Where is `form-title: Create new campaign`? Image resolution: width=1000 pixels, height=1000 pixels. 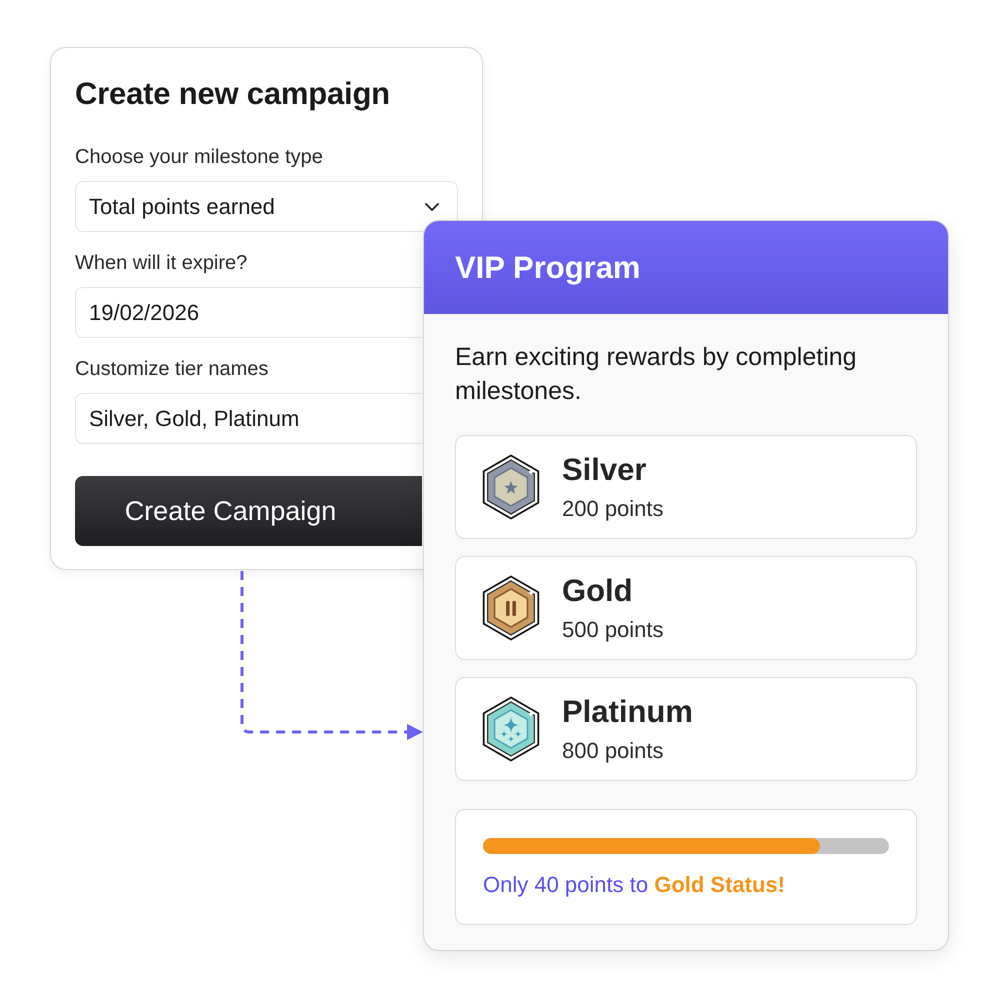 form-title: Create new campaign is located at coordinates (232, 94).